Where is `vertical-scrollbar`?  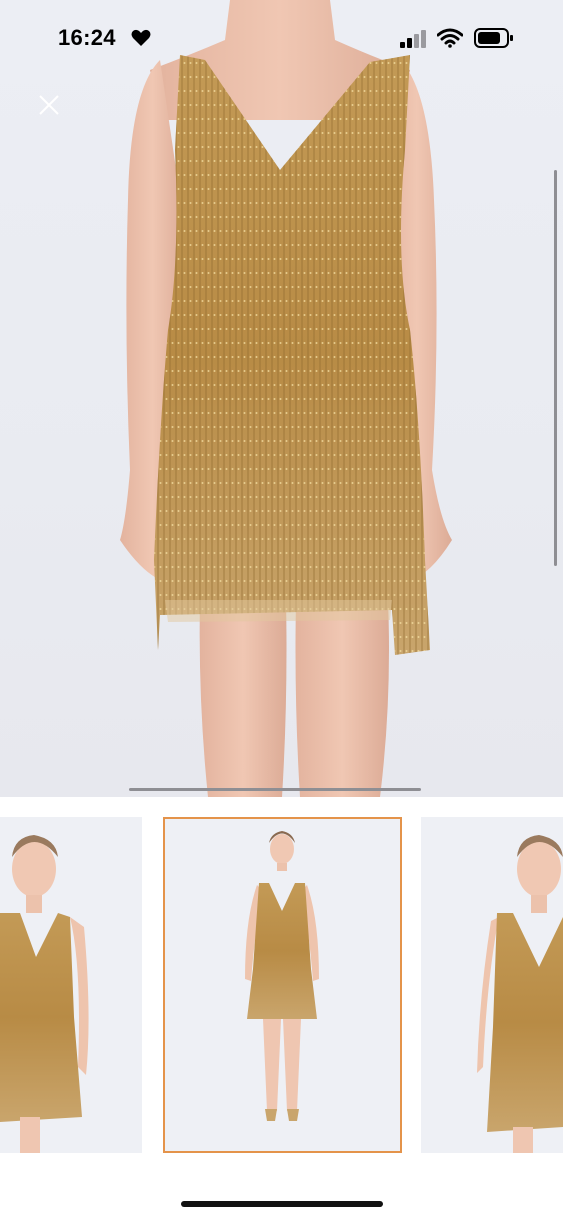
vertical-scrollbar is located at coordinates (555, 368).